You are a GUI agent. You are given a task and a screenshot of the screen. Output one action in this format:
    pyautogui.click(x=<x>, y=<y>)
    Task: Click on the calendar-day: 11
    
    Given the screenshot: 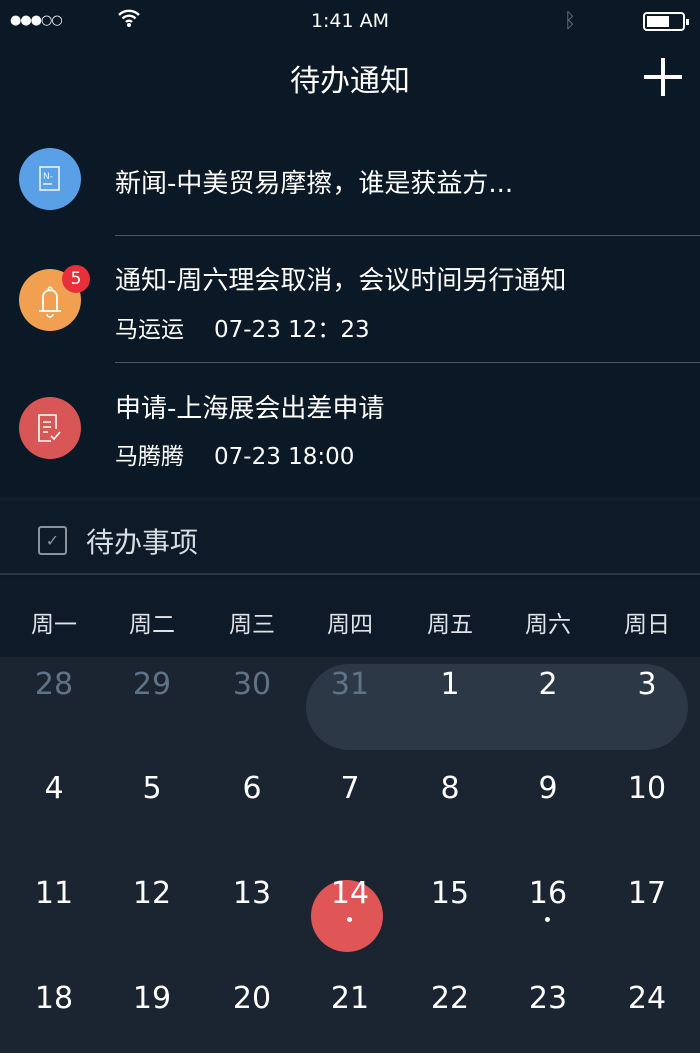 What is the action you would take?
    pyautogui.click(x=54, y=893)
    